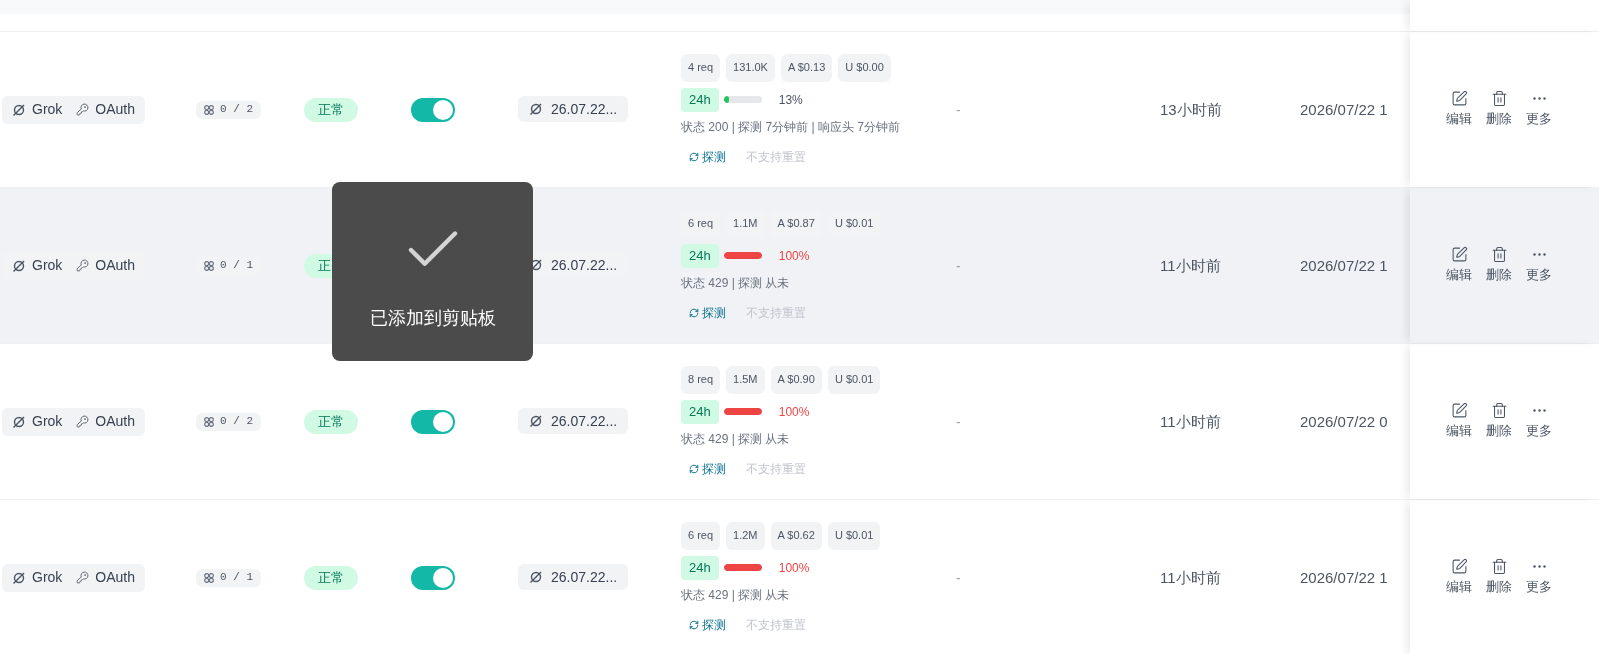  What do you see at coordinates (1344, 421) in the screenshot?
I see `created-date: 2026/07/22 0` at bounding box center [1344, 421].